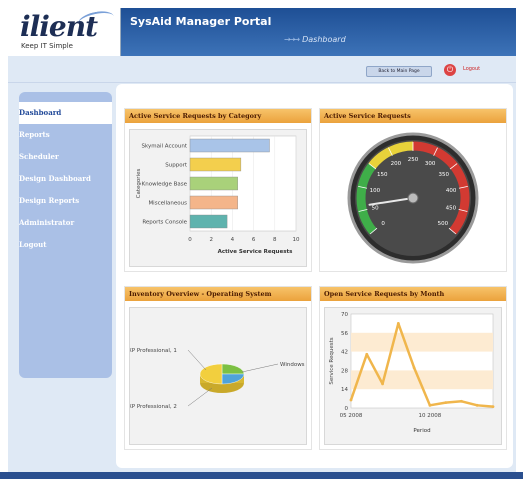 This screenshot has height=479, width=523. I want to click on gauge-tick-label: 500, so click(443, 224).